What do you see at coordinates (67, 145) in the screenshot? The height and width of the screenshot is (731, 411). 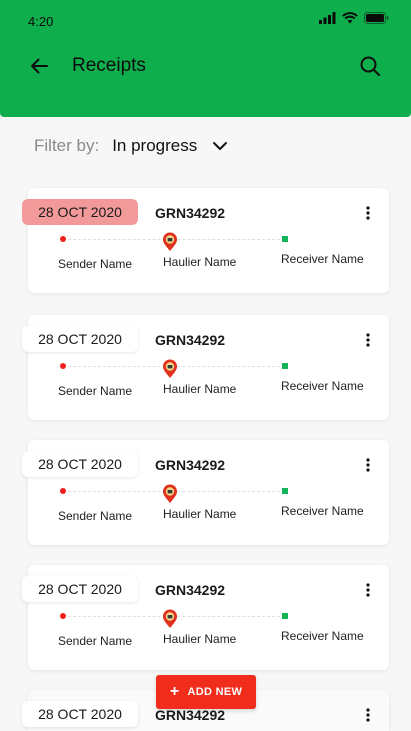 I see `filter-label: Filter by:` at bounding box center [67, 145].